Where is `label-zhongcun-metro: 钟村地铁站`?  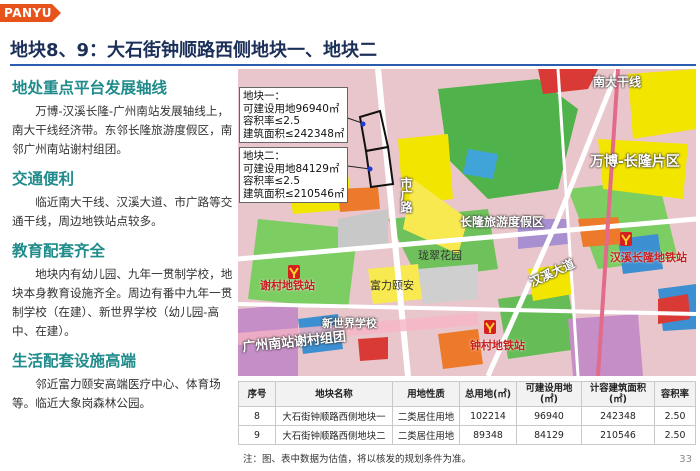
label-zhongcun-metro: 钟村地铁站 is located at coordinates (497, 345).